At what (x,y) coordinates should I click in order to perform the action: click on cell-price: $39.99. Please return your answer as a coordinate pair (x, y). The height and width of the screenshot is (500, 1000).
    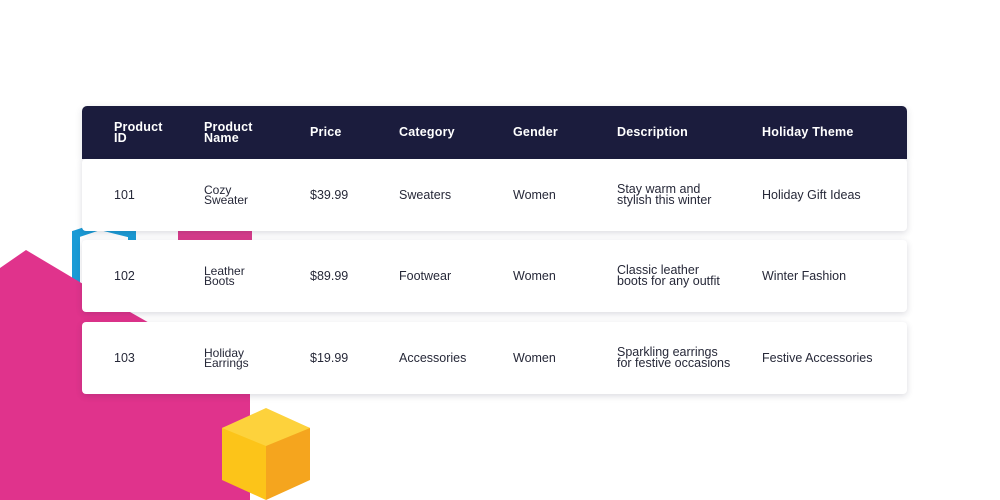
    Looking at the image, I should click on (329, 195).